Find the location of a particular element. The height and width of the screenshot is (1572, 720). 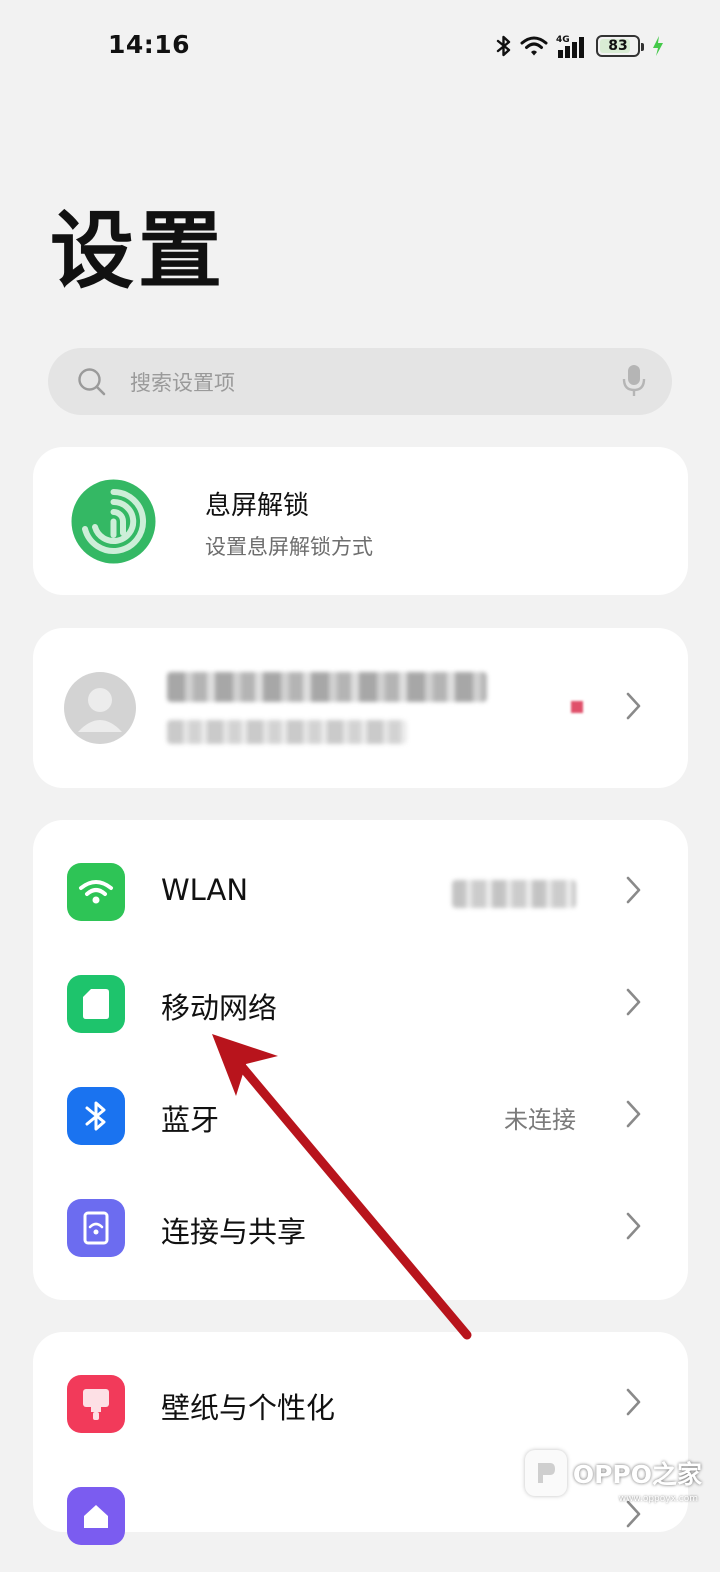

watermark: OPPO之家 is located at coordinates (613, 1473).